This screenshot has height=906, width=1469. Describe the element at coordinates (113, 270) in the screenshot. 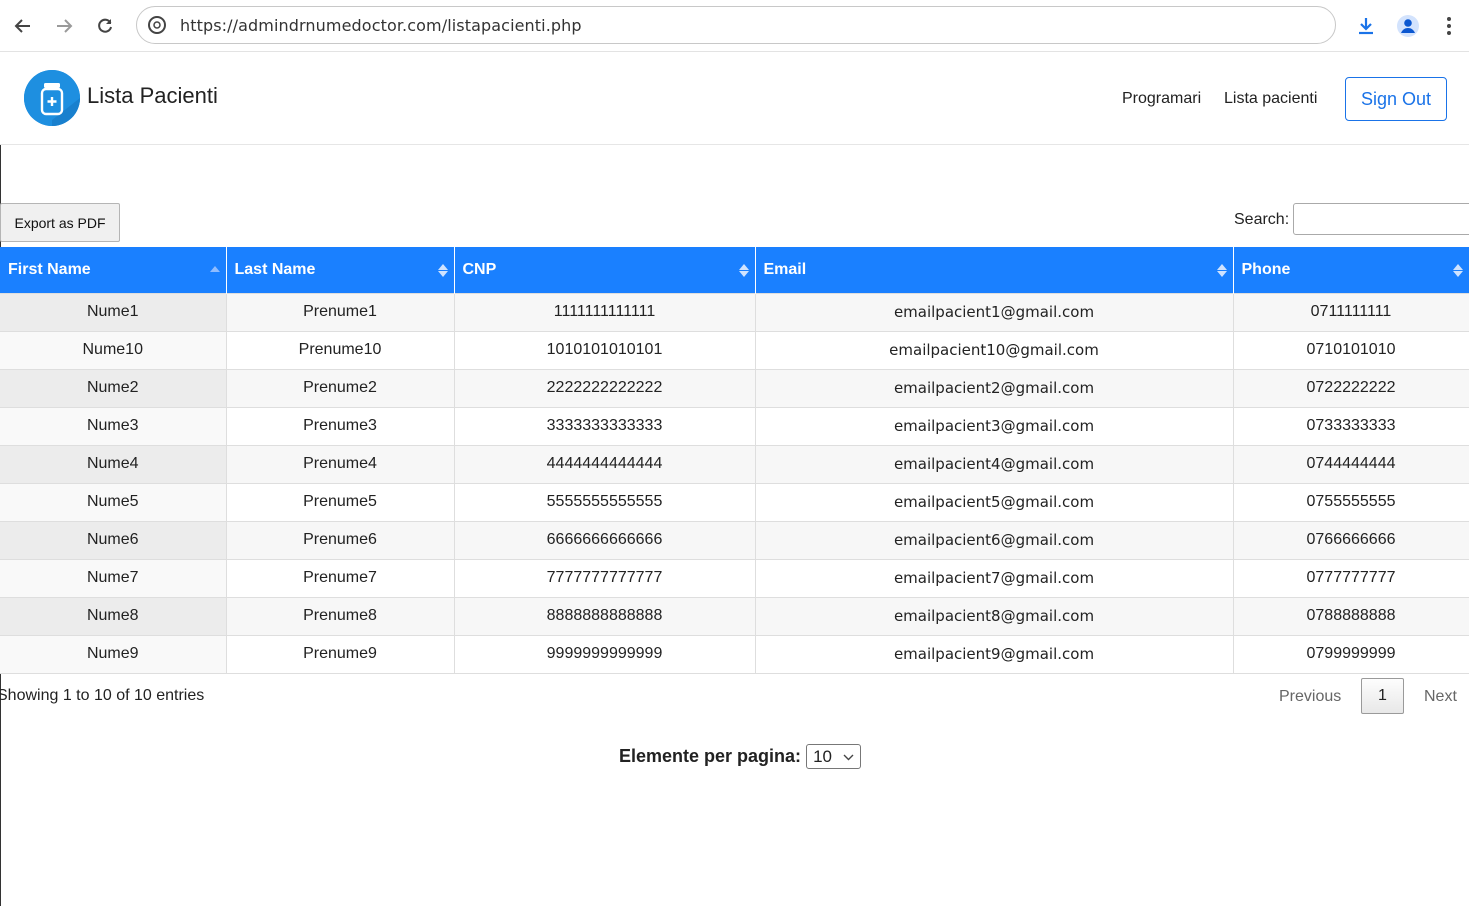

I see `column-header-first-name: First Name` at that location.